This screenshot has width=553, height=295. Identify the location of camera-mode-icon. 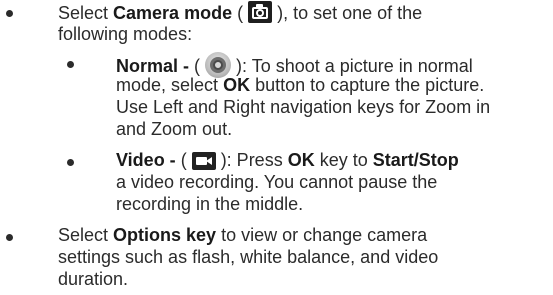
(260, 12).